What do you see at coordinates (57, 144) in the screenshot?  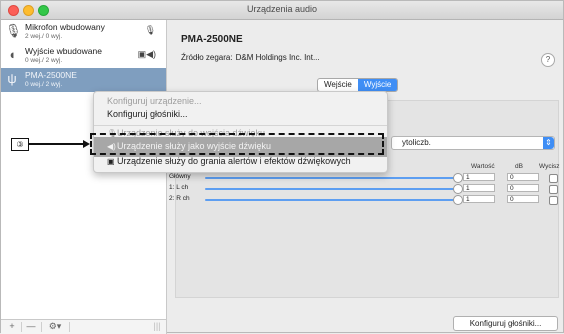 I see `annotation-arrow` at bounding box center [57, 144].